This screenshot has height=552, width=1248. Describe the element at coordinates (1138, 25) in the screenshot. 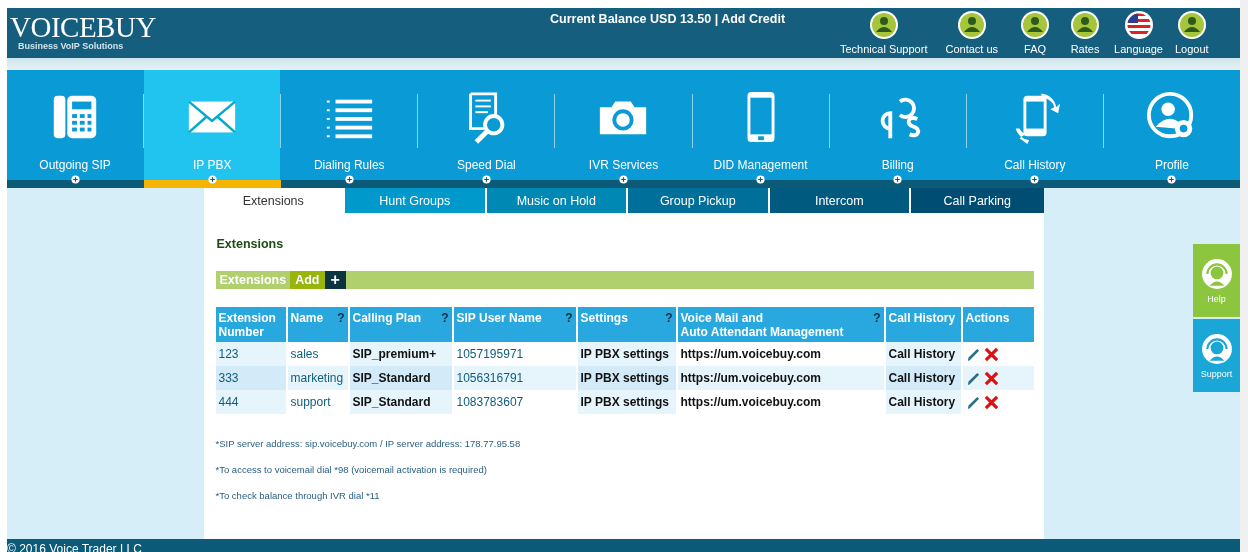

I see `flag-icon` at that location.